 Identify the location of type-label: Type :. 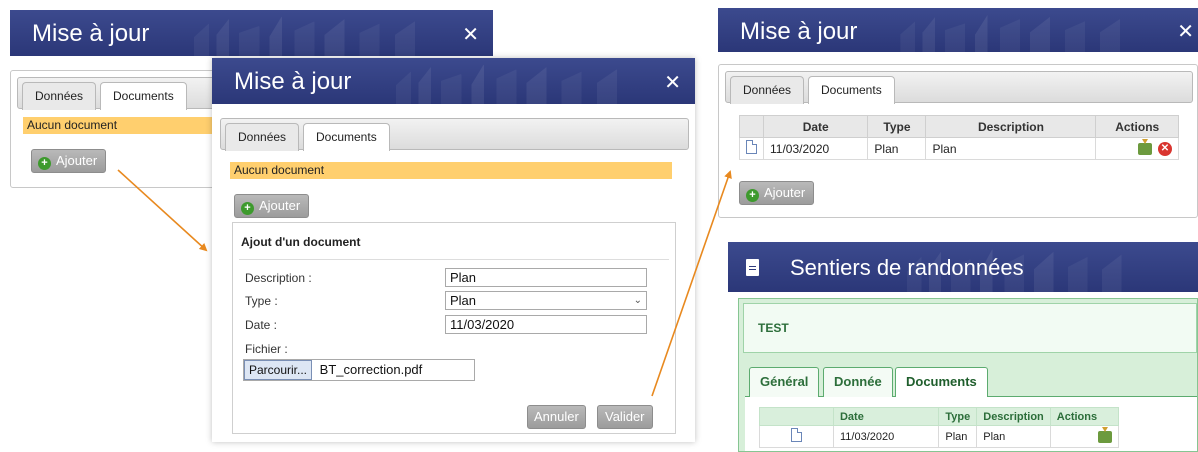
(261, 301).